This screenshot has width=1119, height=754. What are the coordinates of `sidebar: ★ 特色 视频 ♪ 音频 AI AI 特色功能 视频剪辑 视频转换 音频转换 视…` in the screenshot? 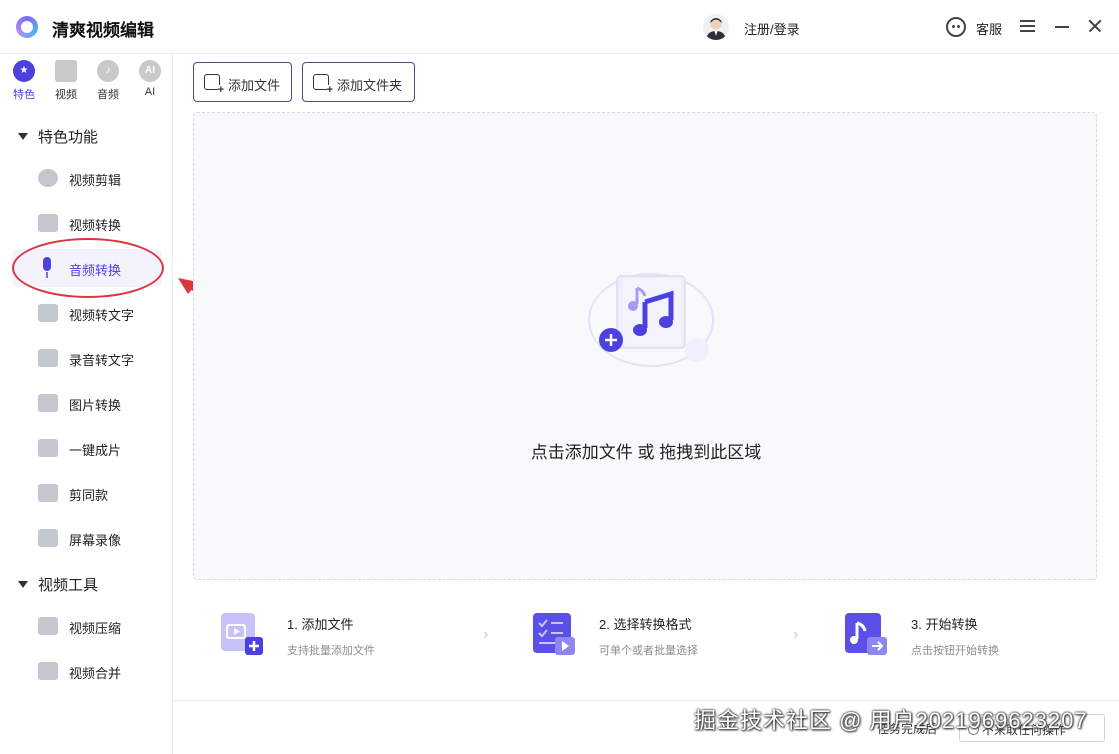 It's located at (86, 404).